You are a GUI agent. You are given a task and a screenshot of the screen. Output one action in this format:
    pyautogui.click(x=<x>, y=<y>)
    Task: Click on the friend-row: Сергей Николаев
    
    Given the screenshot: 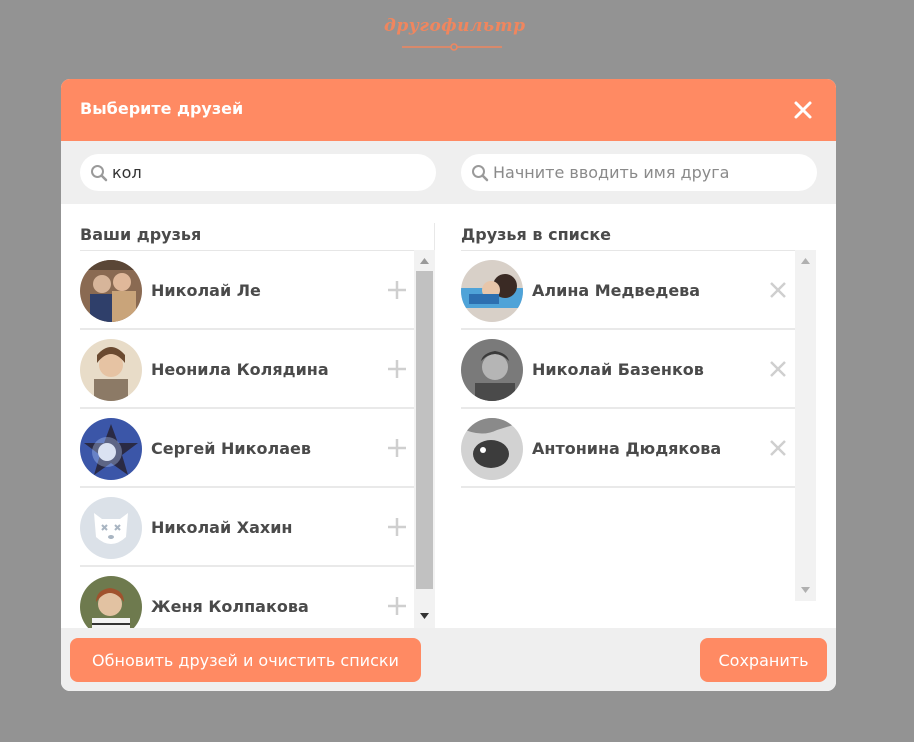 What is the action you would take?
    pyautogui.click(x=247, y=448)
    